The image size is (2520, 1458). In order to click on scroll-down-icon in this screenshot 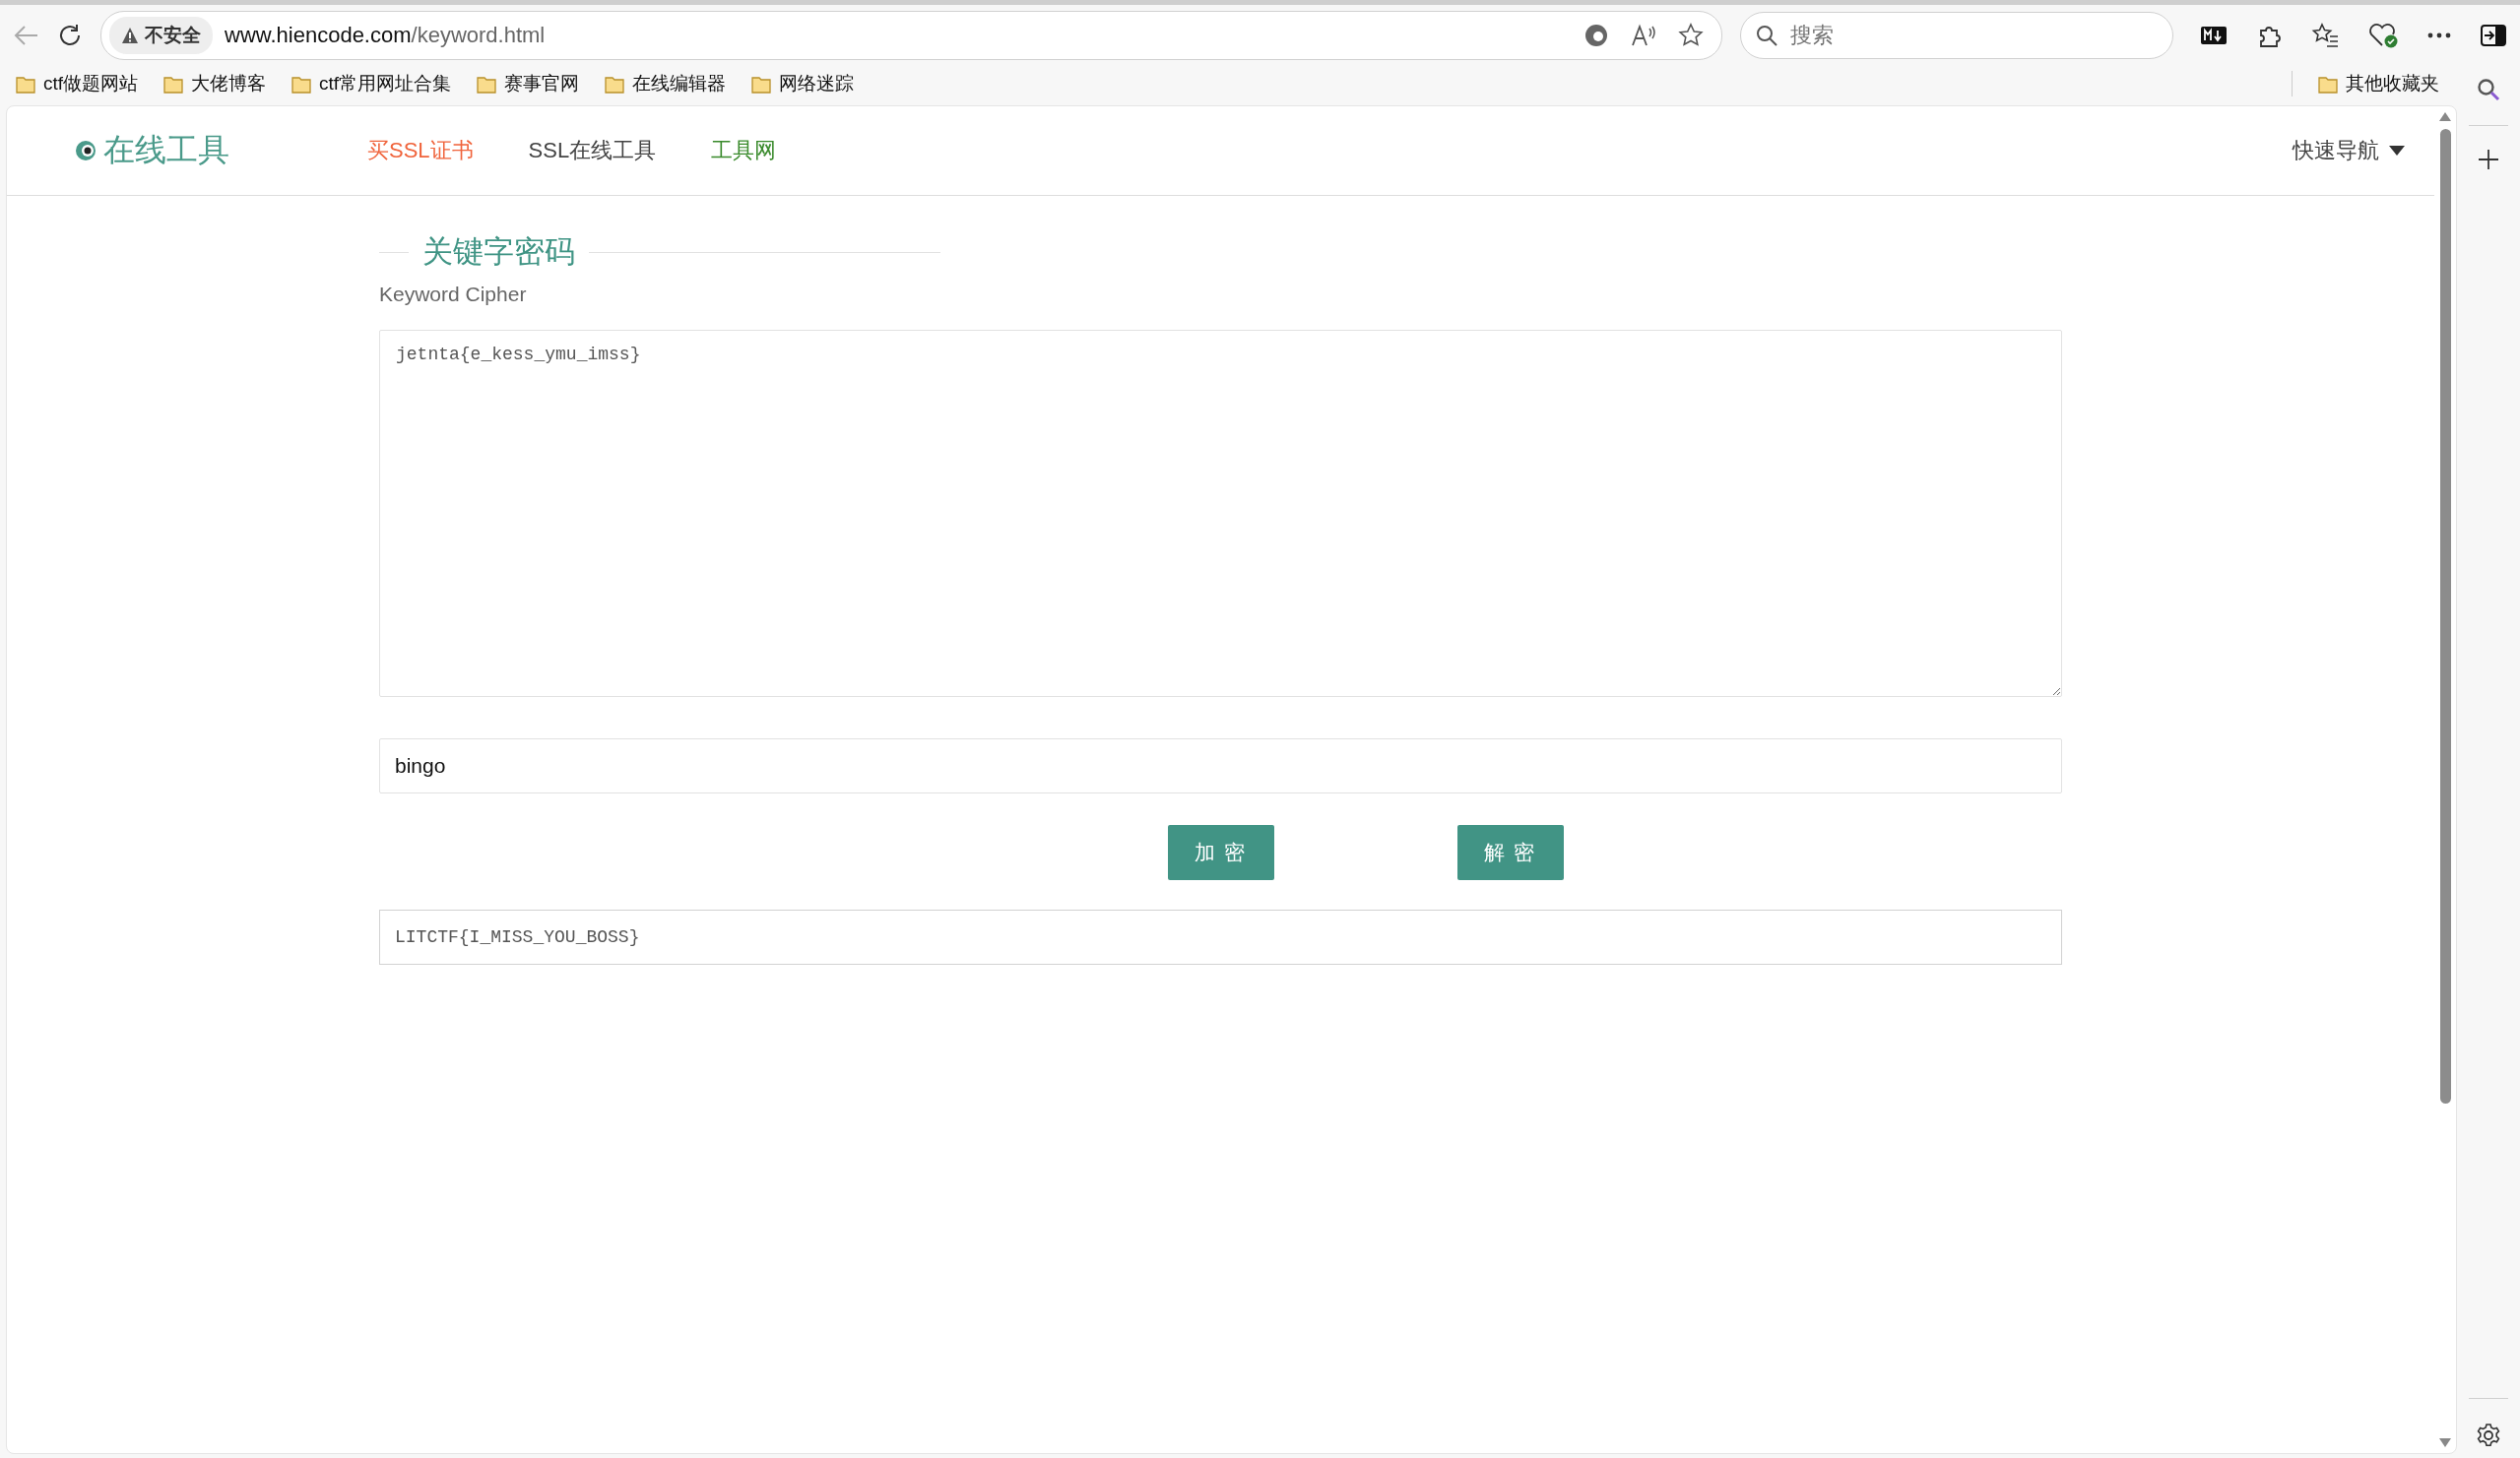, I will do `click(2445, 1442)`.